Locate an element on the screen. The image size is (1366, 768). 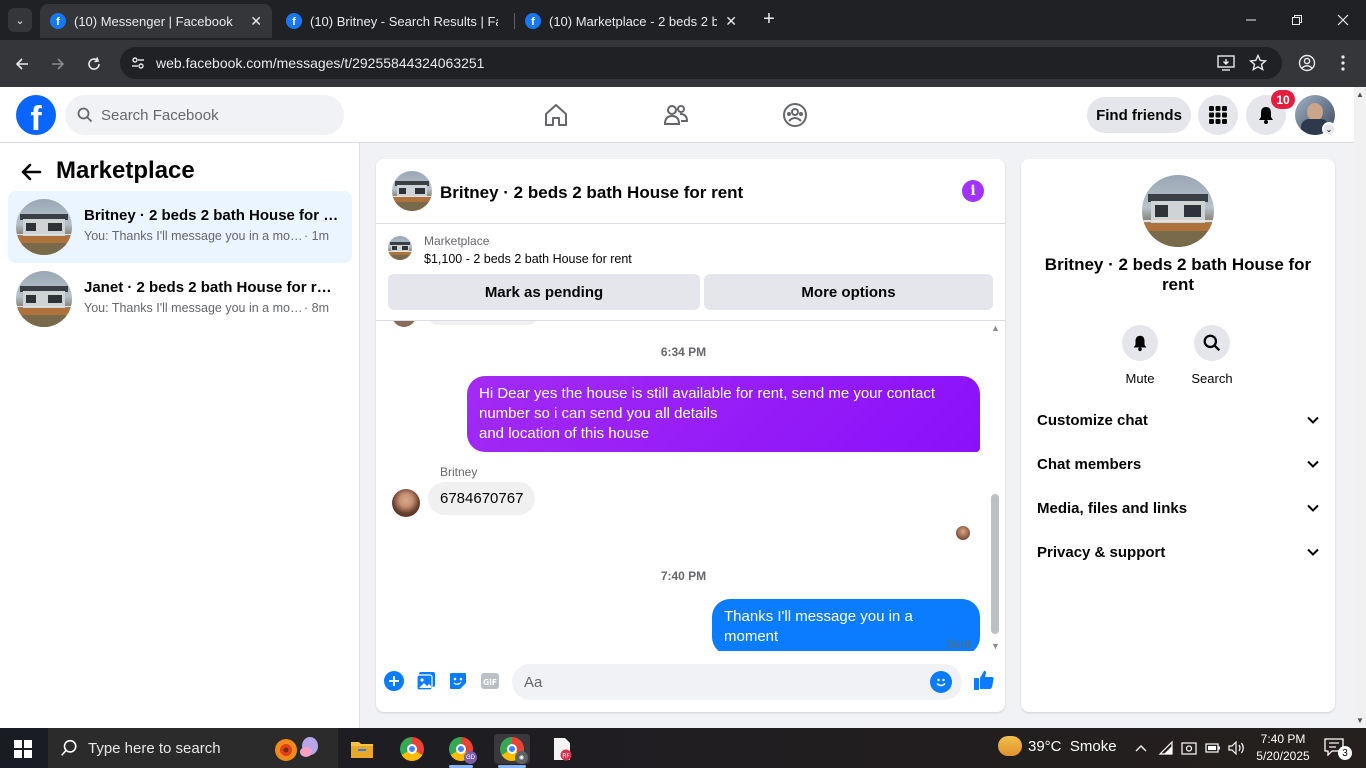
tab-title: (10) Messenger | Facebook is located at coordinates (153, 21).